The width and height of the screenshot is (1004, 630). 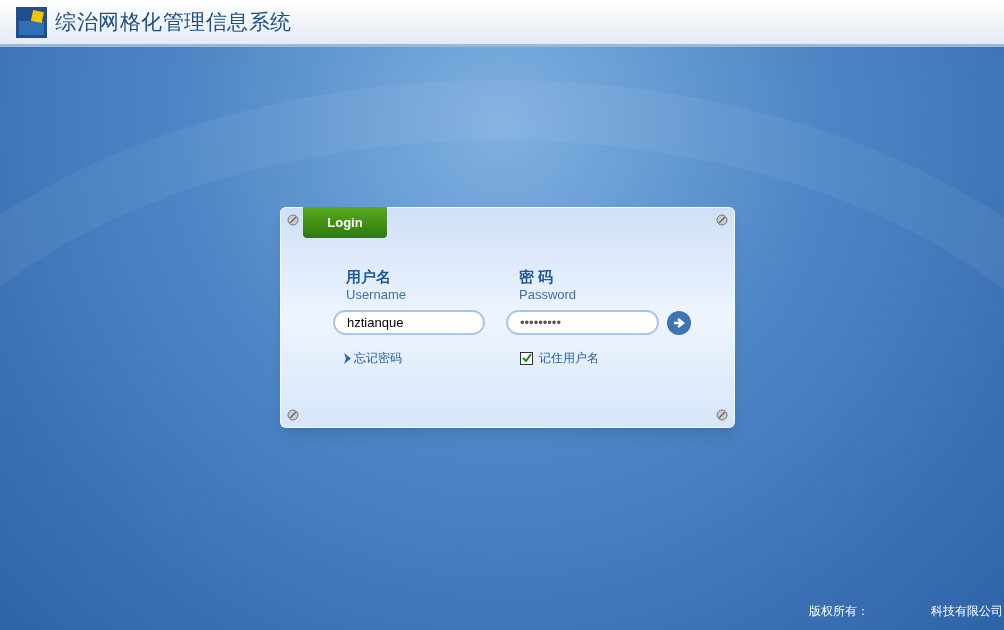 I want to click on remember-checkbox, so click(x=526, y=358).